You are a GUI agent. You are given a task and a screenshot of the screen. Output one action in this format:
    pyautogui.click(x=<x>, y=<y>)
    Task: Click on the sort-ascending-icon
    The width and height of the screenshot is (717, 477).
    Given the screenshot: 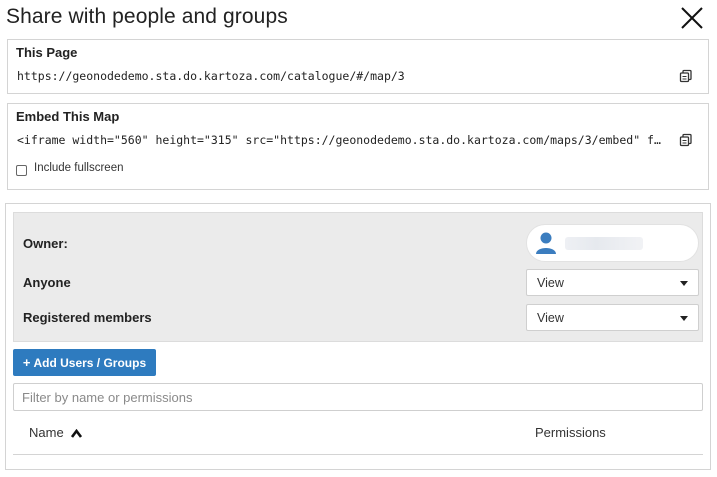 What is the action you would take?
    pyautogui.click(x=77, y=433)
    